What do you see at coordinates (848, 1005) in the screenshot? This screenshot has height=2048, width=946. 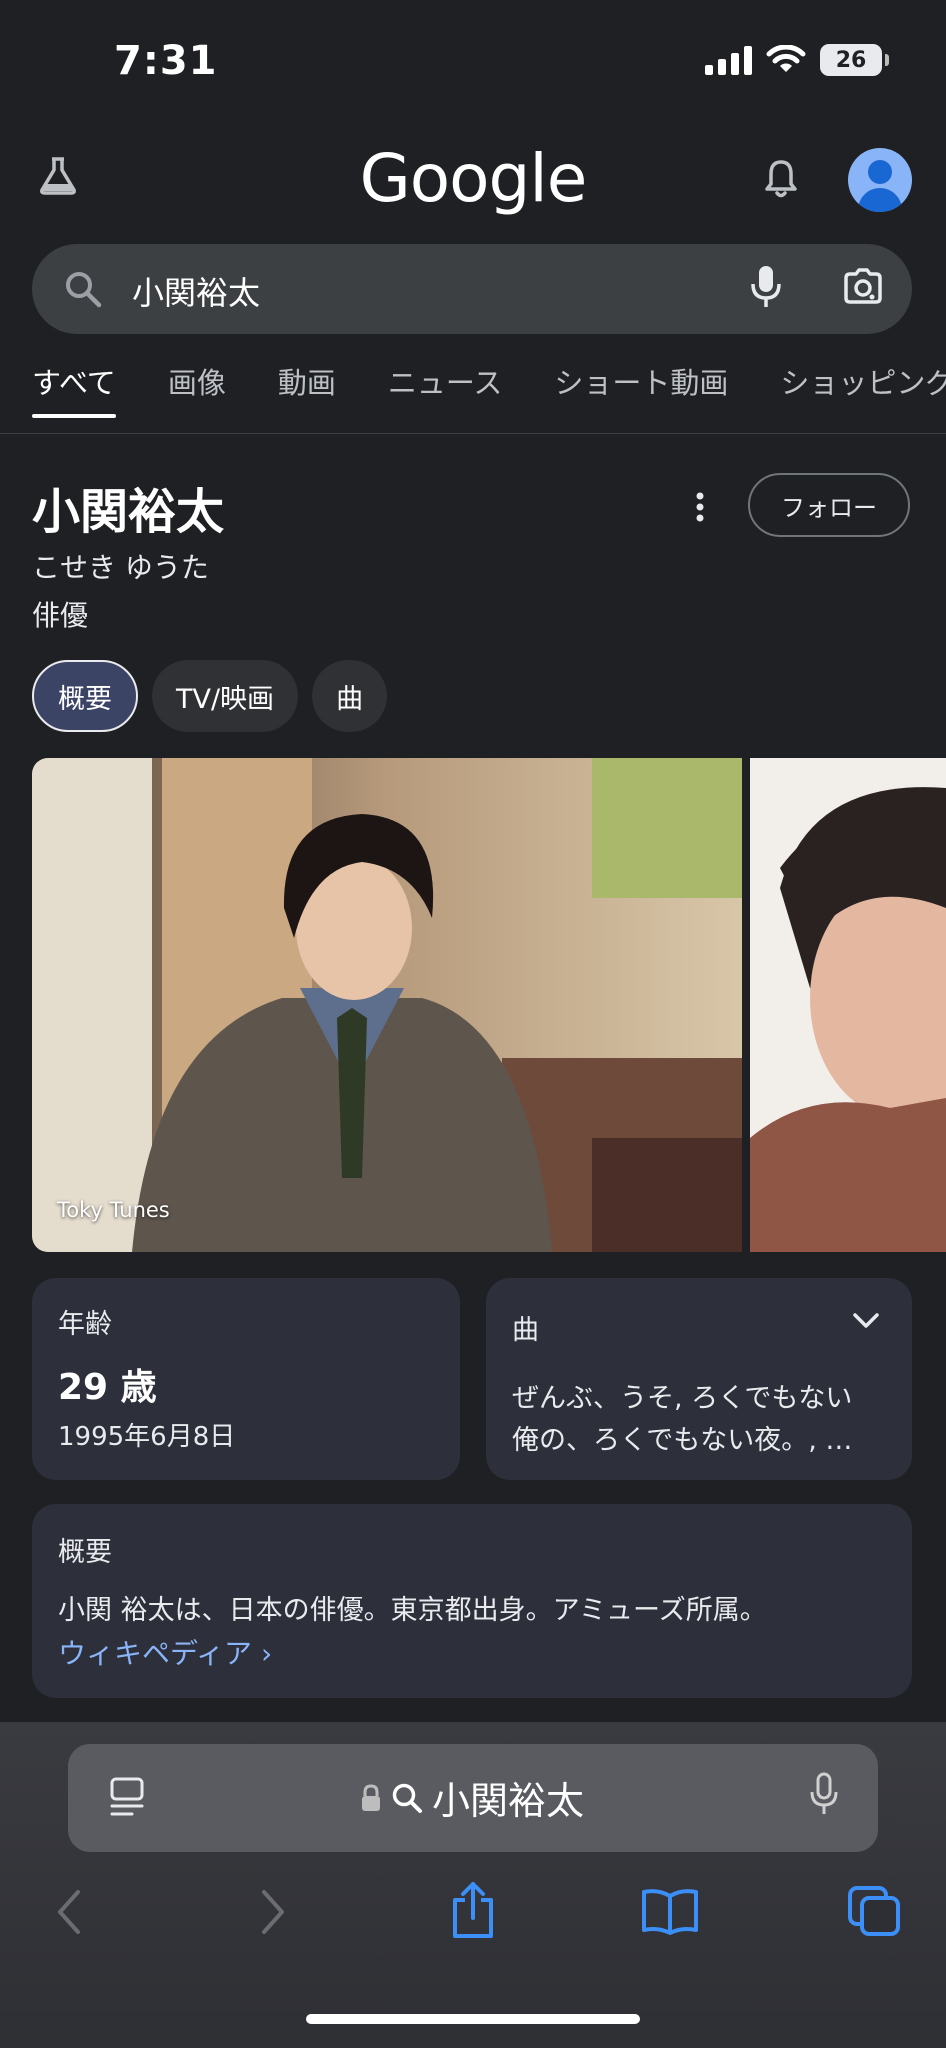 I see `entity-photo-secondary` at bounding box center [848, 1005].